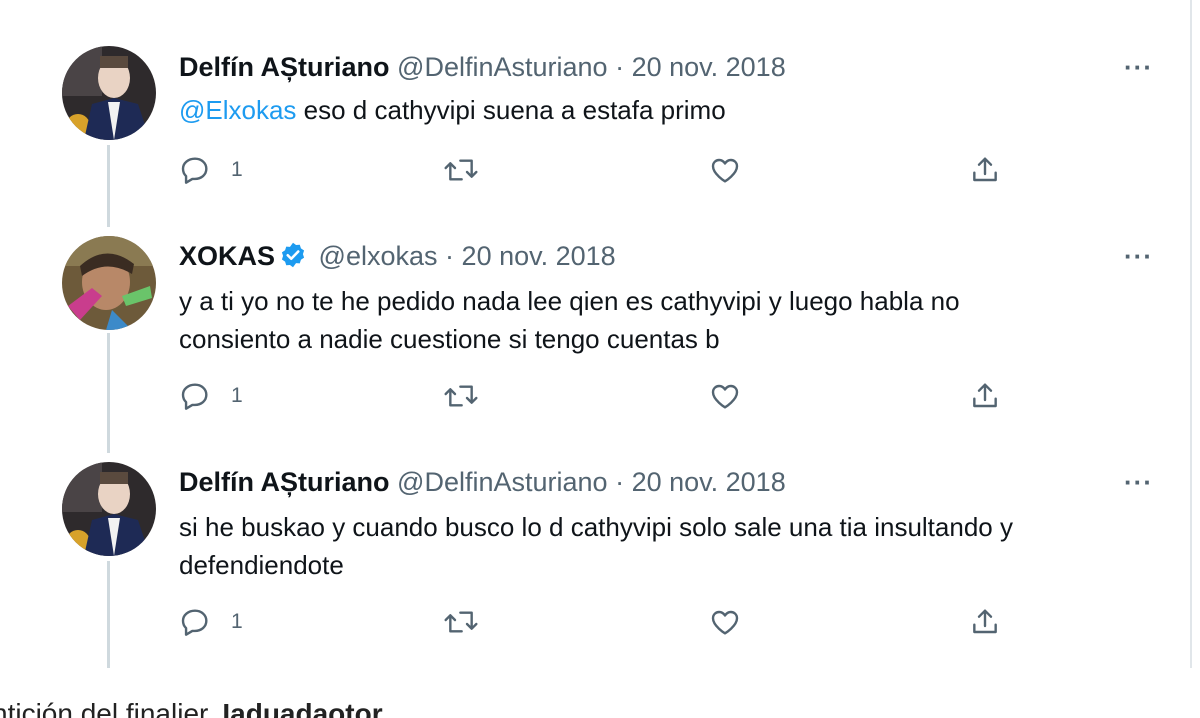 The height and width of the screenshot is (718, 1200). Describe the element at coordinates (600, 707) in the screenshot. I see `article-caption: ntición del finalier, Iaduadaotor` at that location.